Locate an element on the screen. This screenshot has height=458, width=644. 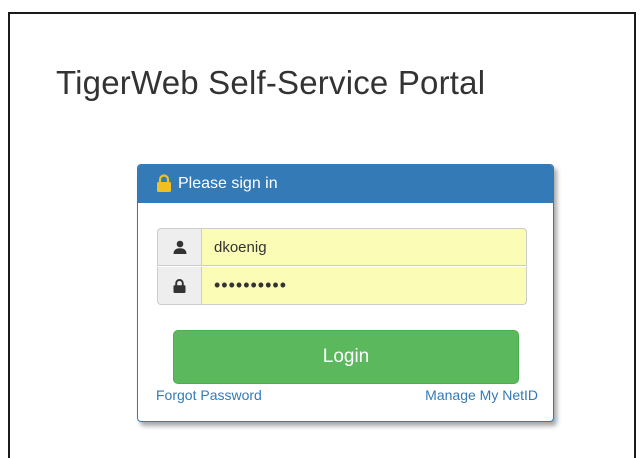
panel-heading: Please sign in is located at coordinates (345, 184).